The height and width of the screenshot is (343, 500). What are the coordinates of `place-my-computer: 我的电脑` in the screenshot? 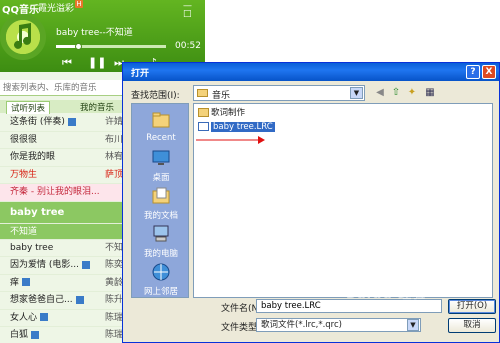 It's located at (161, 241).